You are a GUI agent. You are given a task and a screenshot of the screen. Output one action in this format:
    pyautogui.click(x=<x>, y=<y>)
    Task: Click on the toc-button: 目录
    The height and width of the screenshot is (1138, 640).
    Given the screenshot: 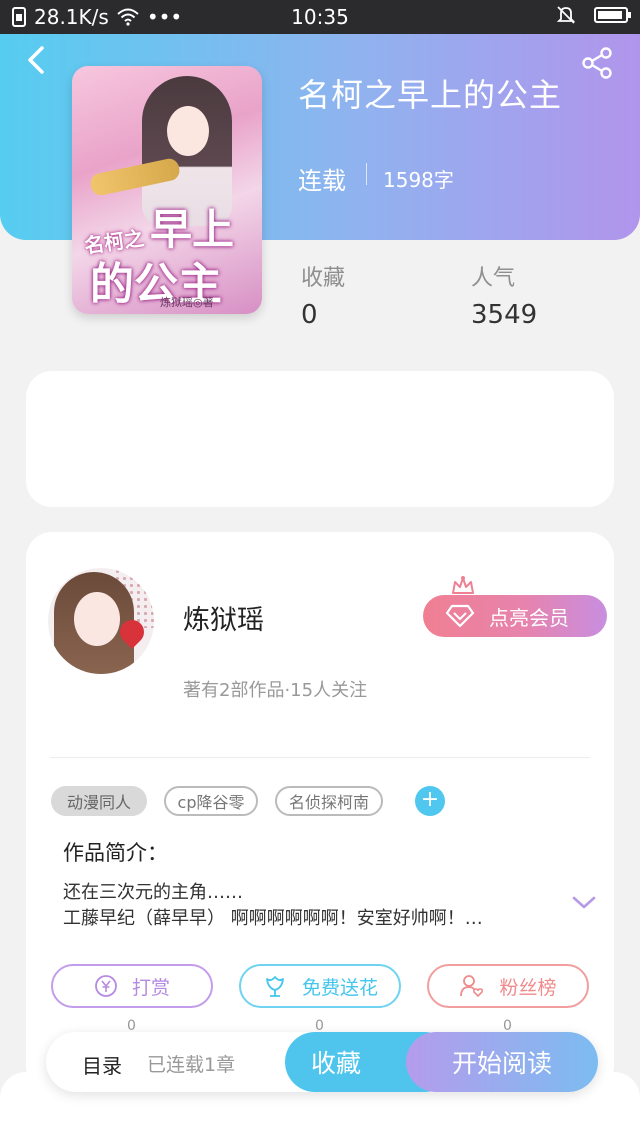 What is the action you would take?
    pyautogui.click(x=102, y=1064)
    